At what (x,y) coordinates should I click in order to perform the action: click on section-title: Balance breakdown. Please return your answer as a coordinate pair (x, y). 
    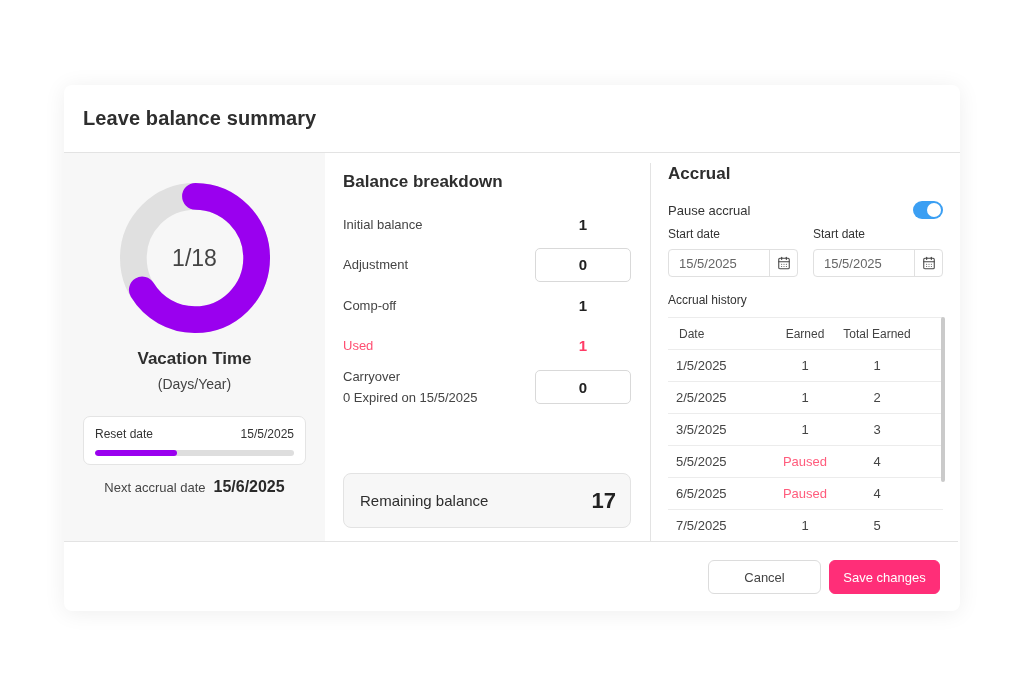
    Looking at the image, I should click on (423, 182).